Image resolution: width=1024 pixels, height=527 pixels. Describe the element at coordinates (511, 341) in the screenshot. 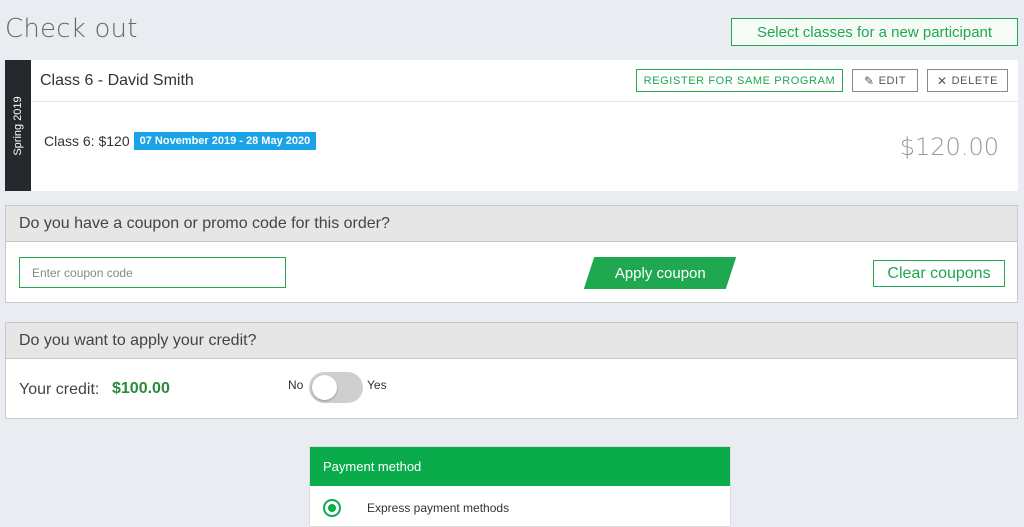

I see `credit-heading: Do you want to apply your credit?` at that location.